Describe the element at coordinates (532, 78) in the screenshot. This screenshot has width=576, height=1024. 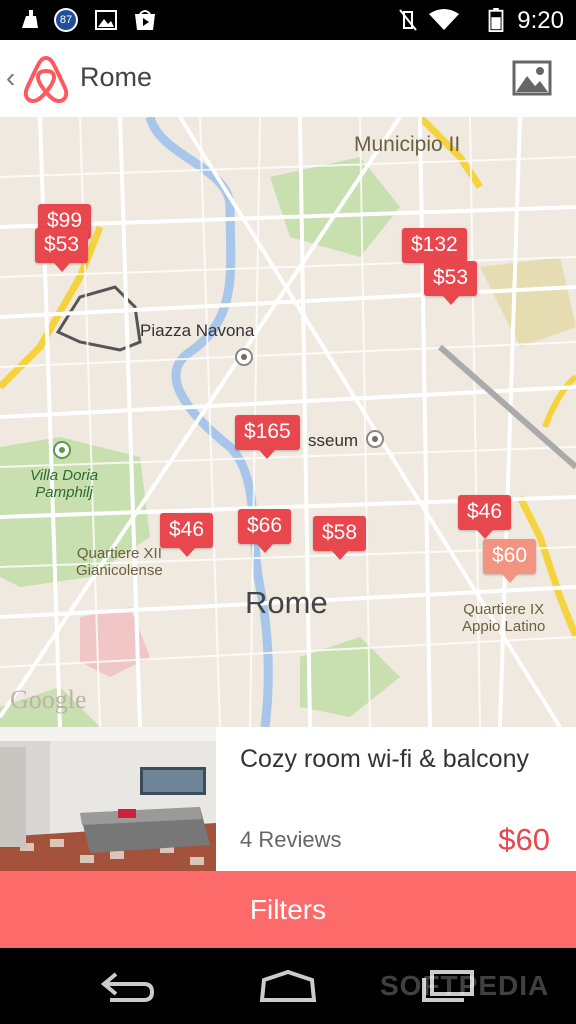
I see `photo-view-icon` at that location.